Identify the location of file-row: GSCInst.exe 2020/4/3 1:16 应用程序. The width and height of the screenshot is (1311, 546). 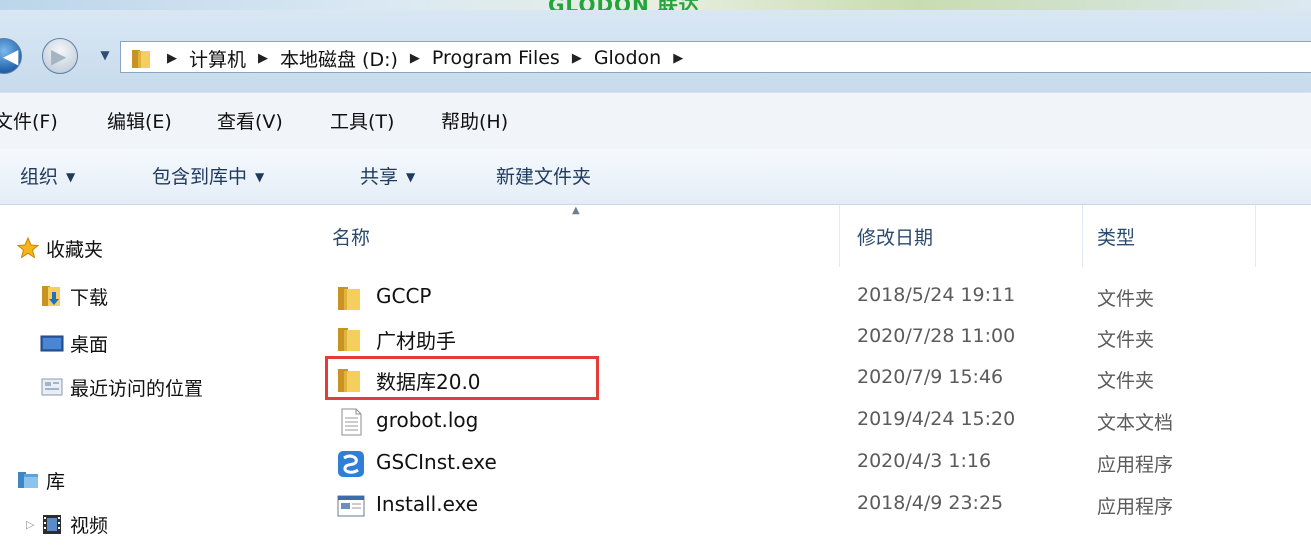
(811, 464).